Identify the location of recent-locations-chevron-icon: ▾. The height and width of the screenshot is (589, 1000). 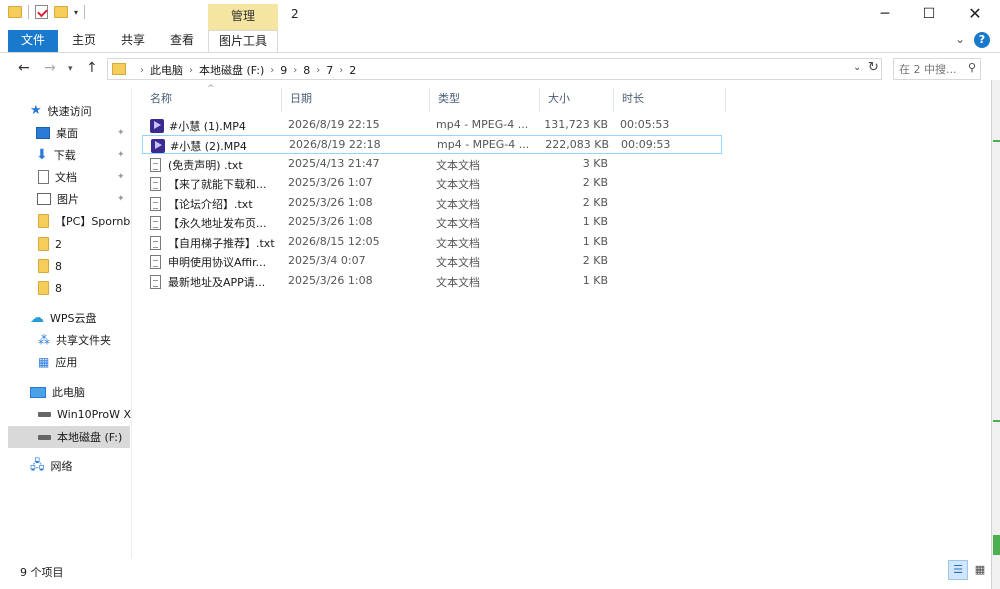
(70, 69).